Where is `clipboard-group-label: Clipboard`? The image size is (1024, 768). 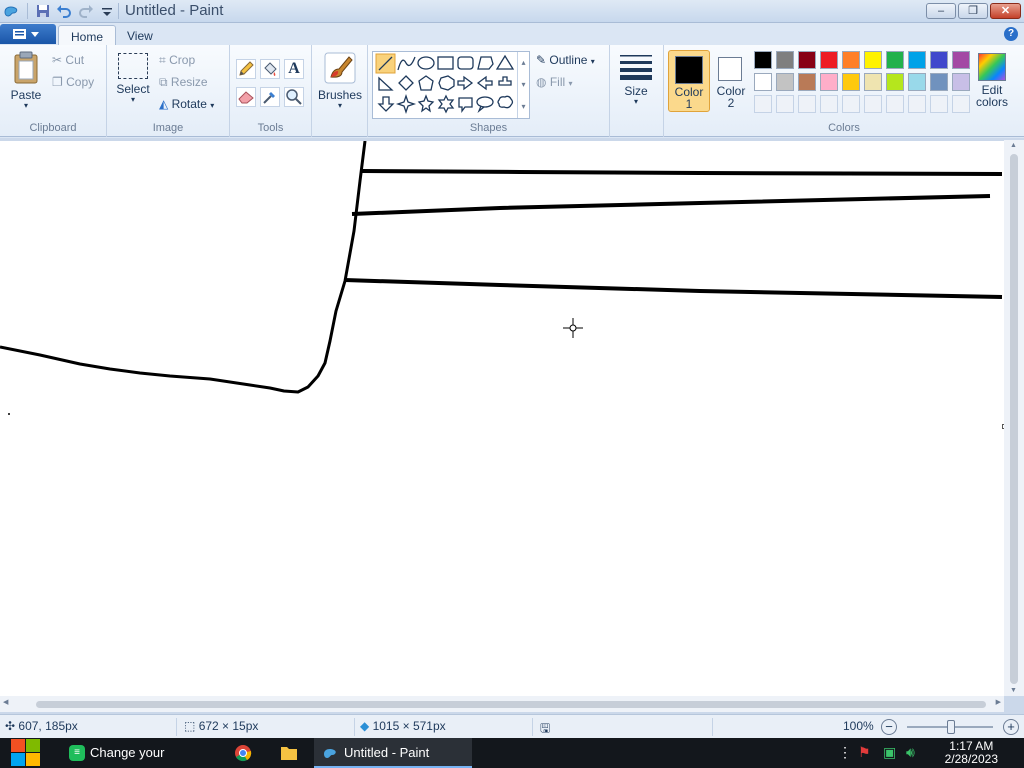
clipboard-group-label: Clipboard is located at coordinates (53, 128).